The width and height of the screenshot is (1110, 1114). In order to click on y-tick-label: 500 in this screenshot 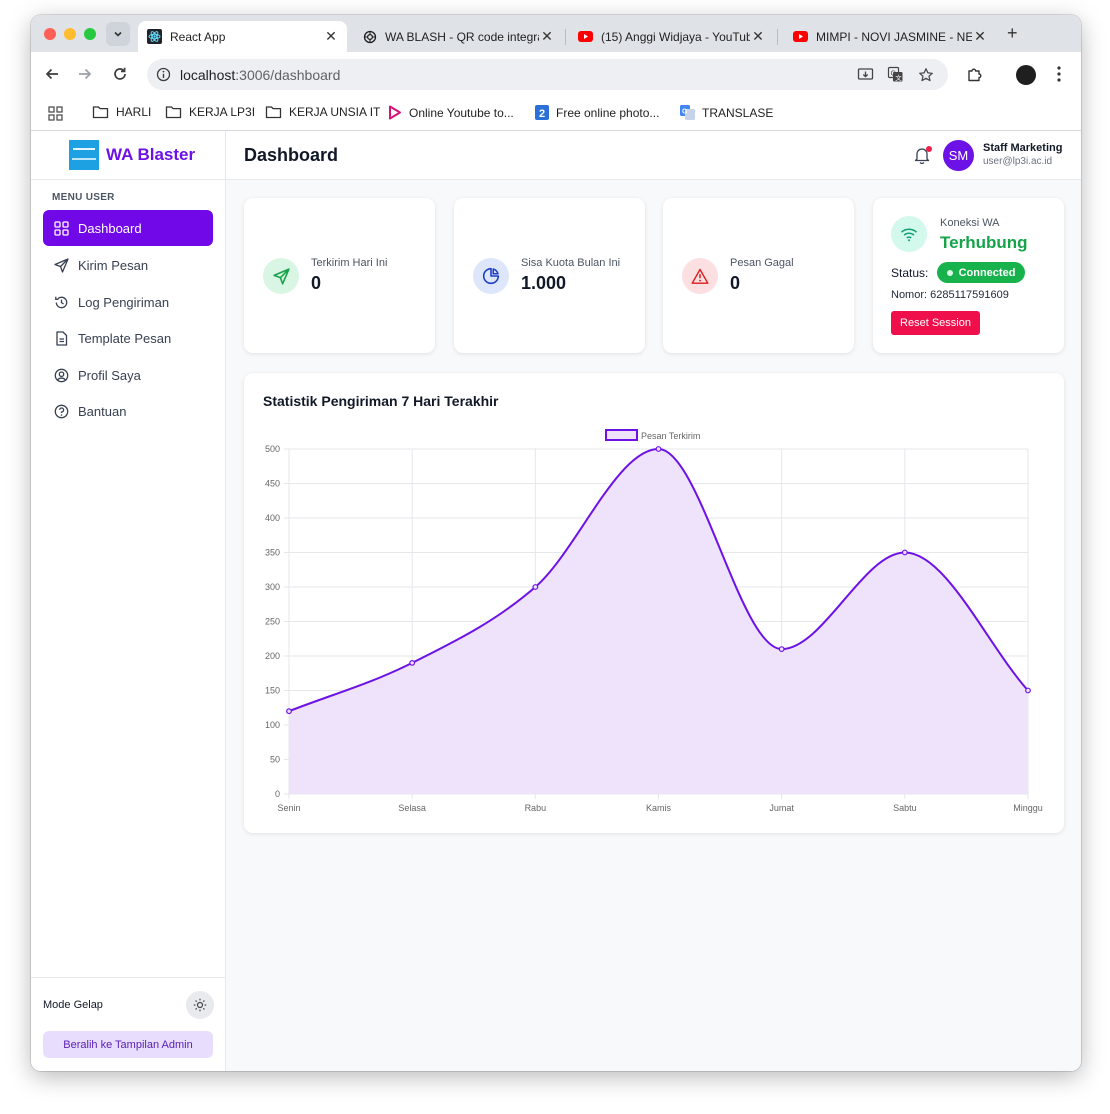, I will do `click(272, 449)`.